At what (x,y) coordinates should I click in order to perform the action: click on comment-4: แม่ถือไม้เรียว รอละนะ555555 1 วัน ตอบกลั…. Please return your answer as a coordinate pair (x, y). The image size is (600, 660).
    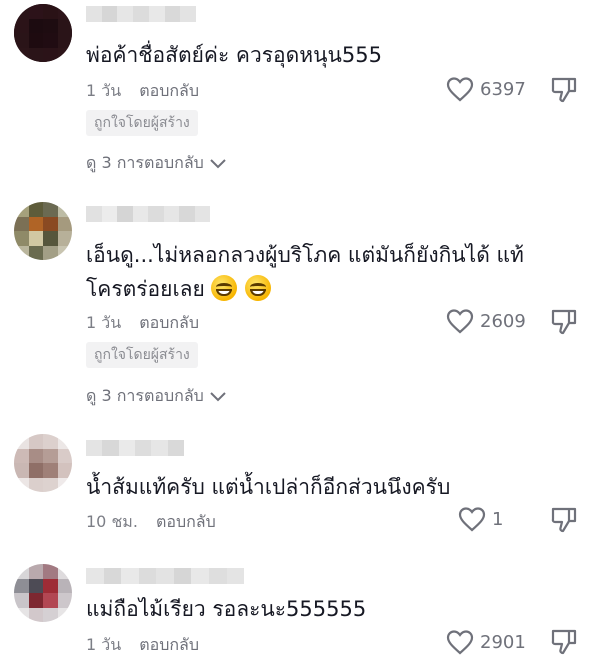
    Looking at the image, I should click on (300, 608).